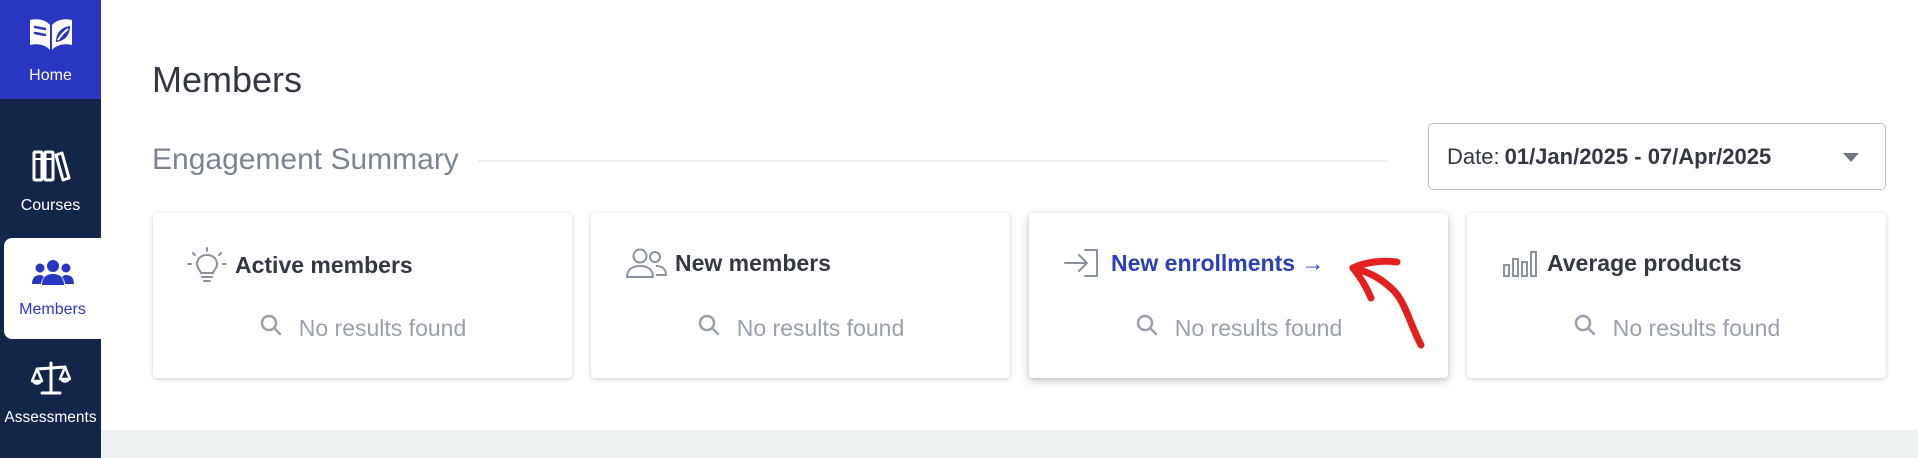 This screenshot has width=1918, height=458. I want to click on bar-chart-icon, so click(1520, 263).